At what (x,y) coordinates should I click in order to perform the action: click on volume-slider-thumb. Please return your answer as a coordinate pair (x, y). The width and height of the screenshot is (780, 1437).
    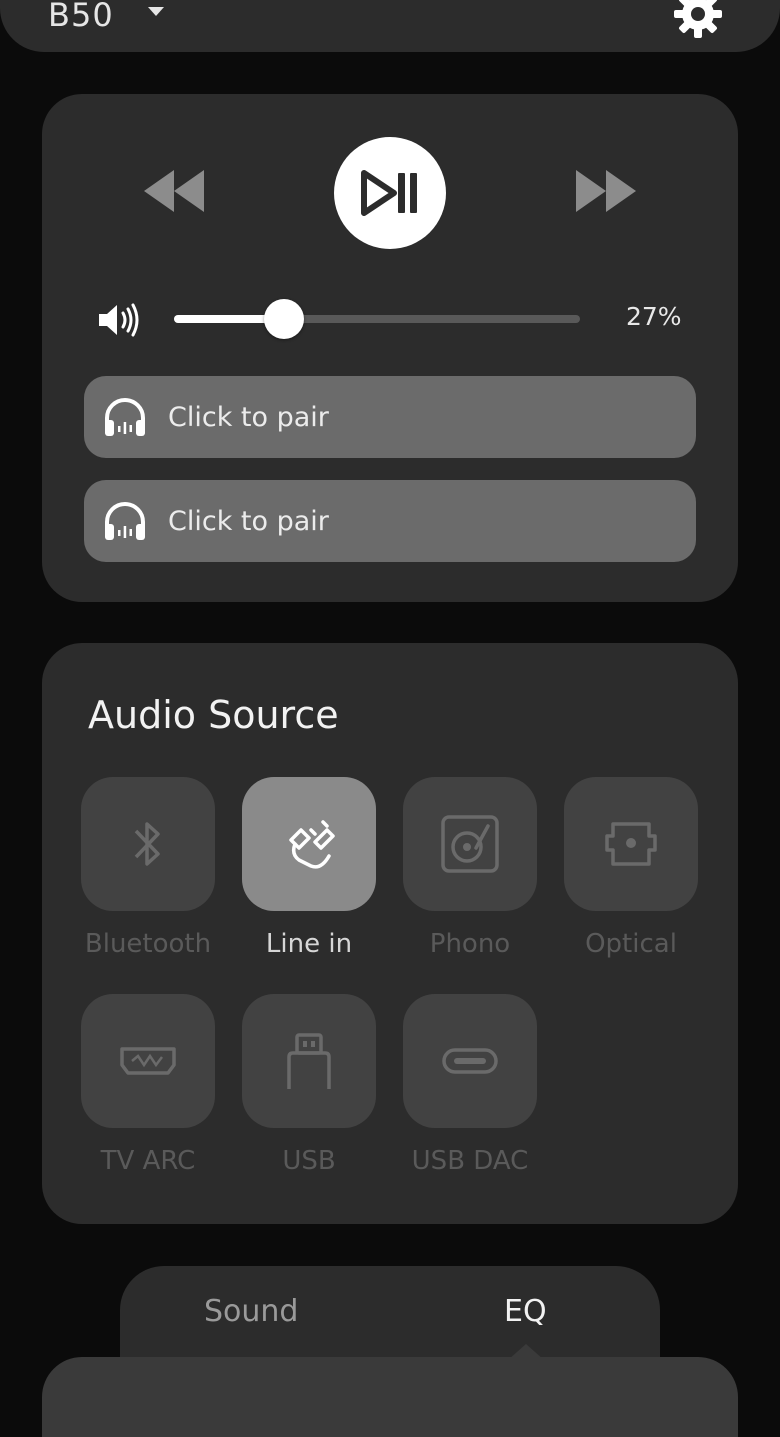
    Looking at the image, I should click on (283, 319).